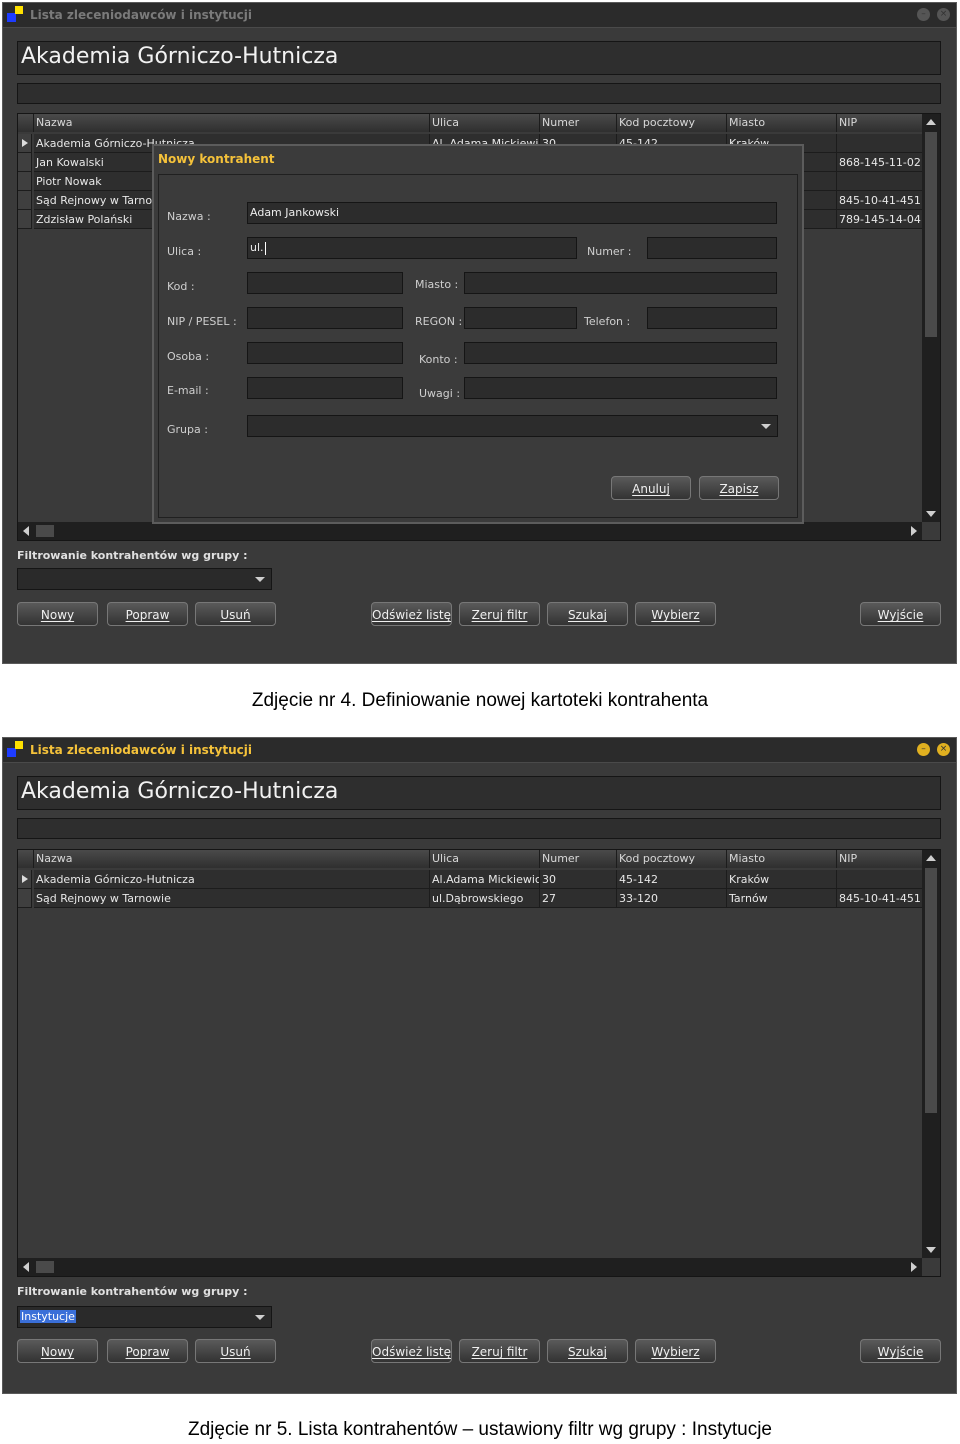 The image size is (960, 1444). What do you see at coordinates (512, 213) in the screenshot?
I see `name-field: Adam Jankowski` at bounding box center [512, 213].